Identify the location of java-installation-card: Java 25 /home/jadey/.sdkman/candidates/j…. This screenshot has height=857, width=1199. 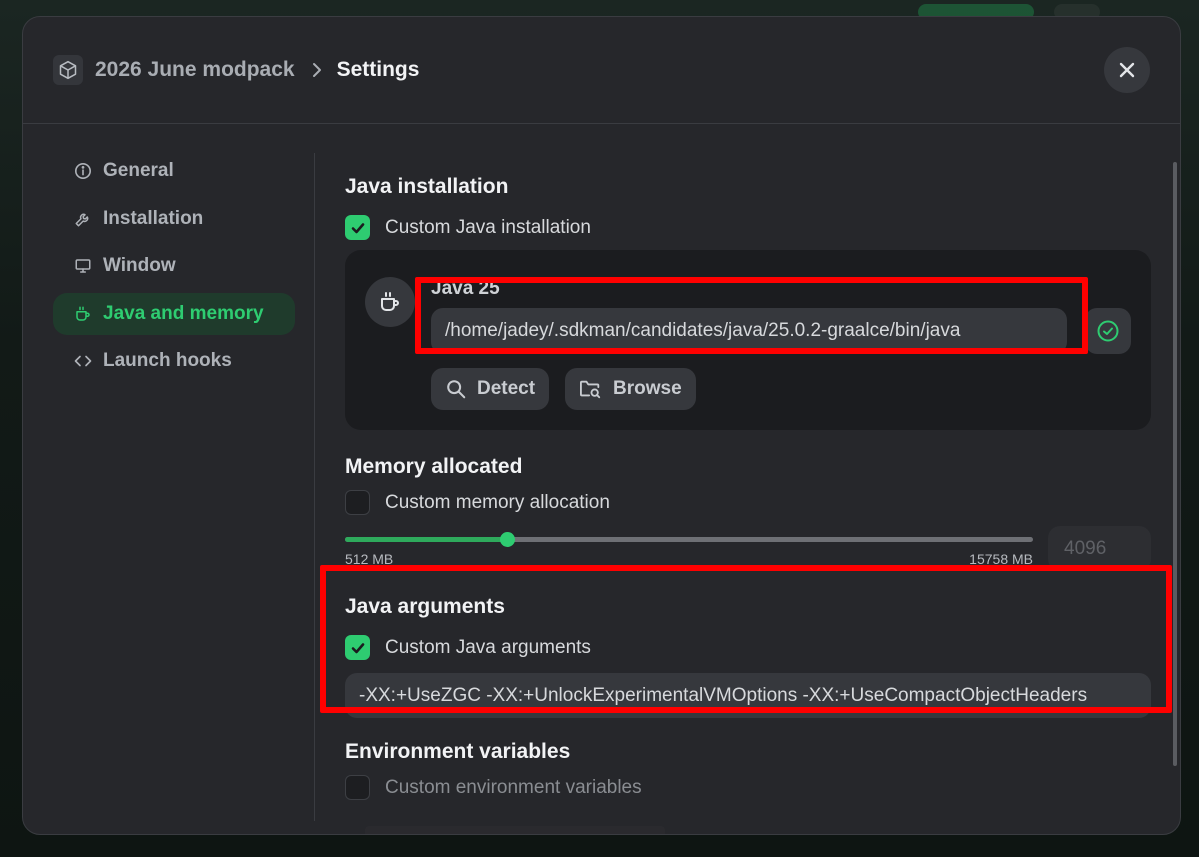
(748, 340).